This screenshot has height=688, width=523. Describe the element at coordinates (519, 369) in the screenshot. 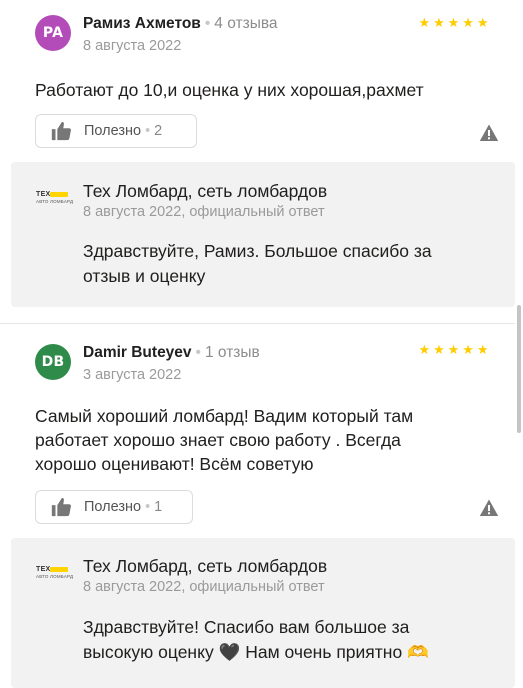

I see `scrollbar-thumb` at that location.